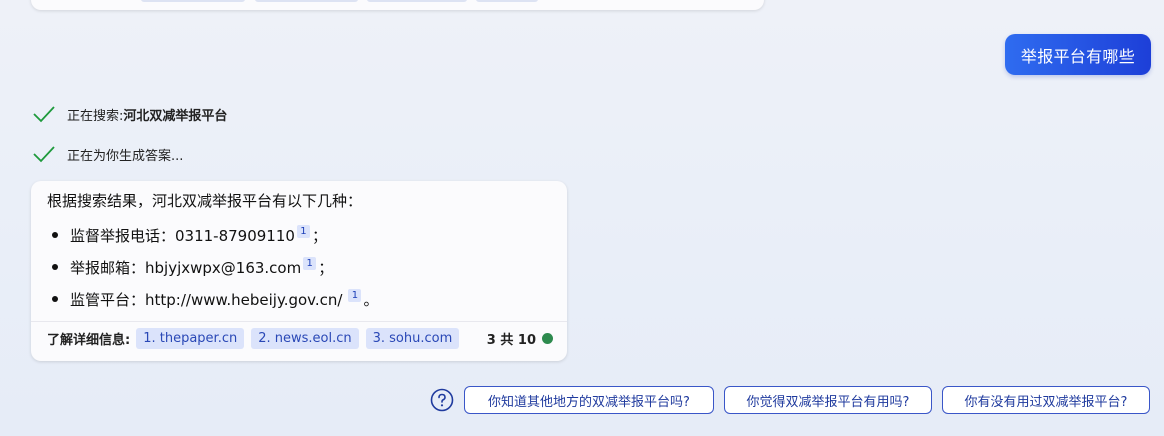 Image resolution: width=1164 pixels, height=436 pixels. Describe the element at coordinates (828, 400) in the screenshot. I see `suggestion-button-2: 你觉得双减举报平台有用吗?` at that location.